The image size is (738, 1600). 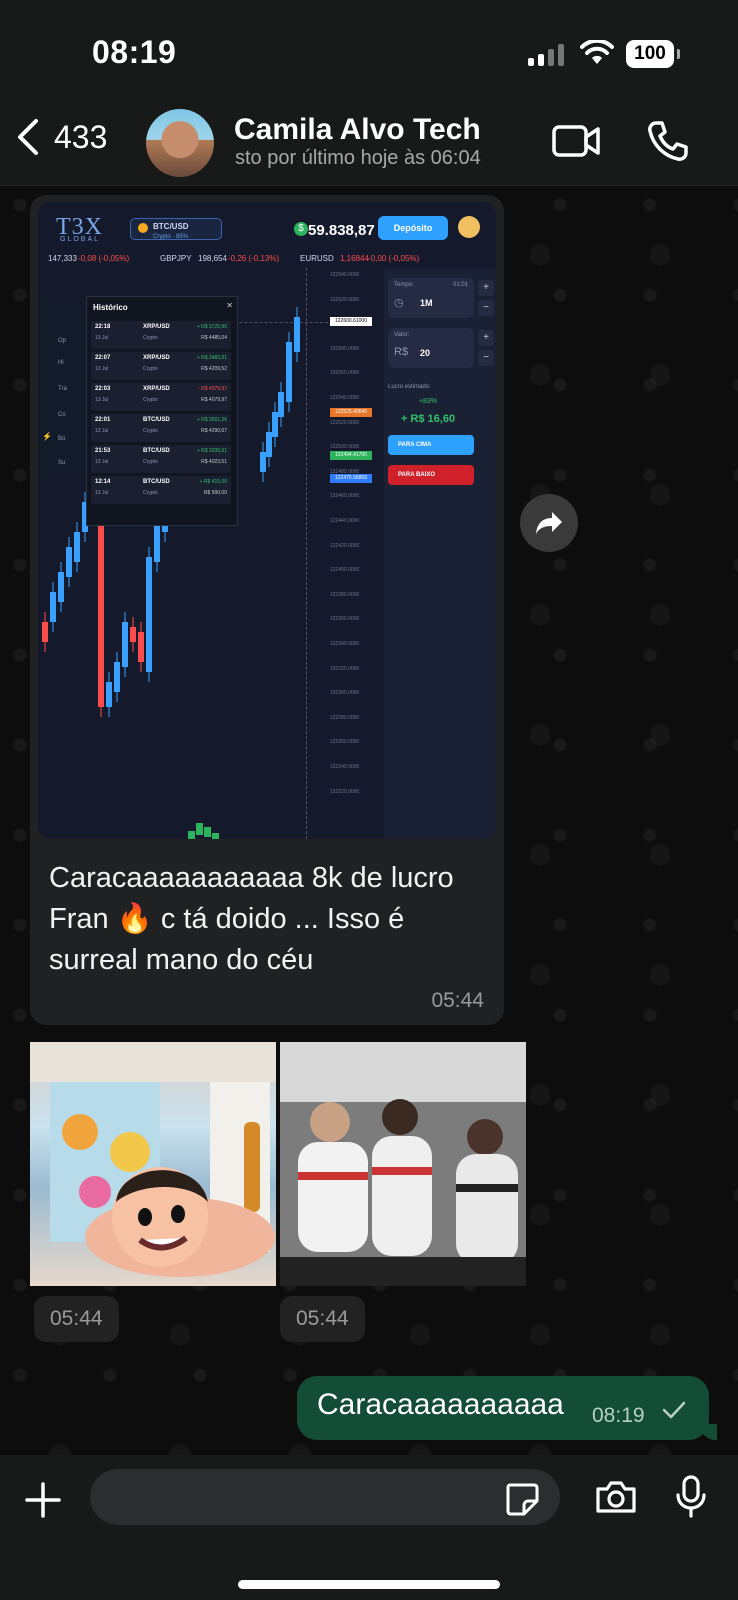 I want to click on history-amount: R$ 4485,04, so click(x=214, y=338).